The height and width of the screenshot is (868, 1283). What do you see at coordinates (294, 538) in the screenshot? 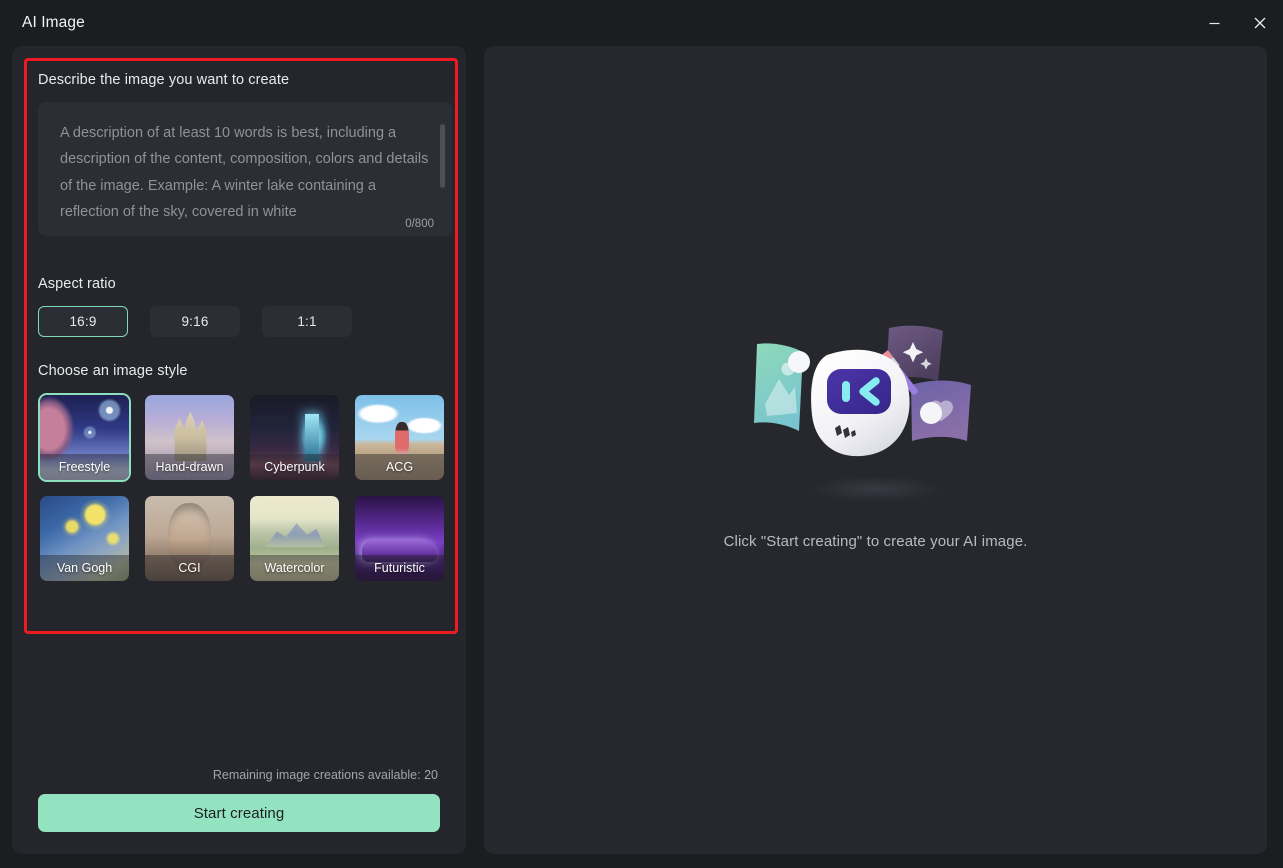
I see `style-option-watercolor: Watercolor` at bounding box center [294, 538].